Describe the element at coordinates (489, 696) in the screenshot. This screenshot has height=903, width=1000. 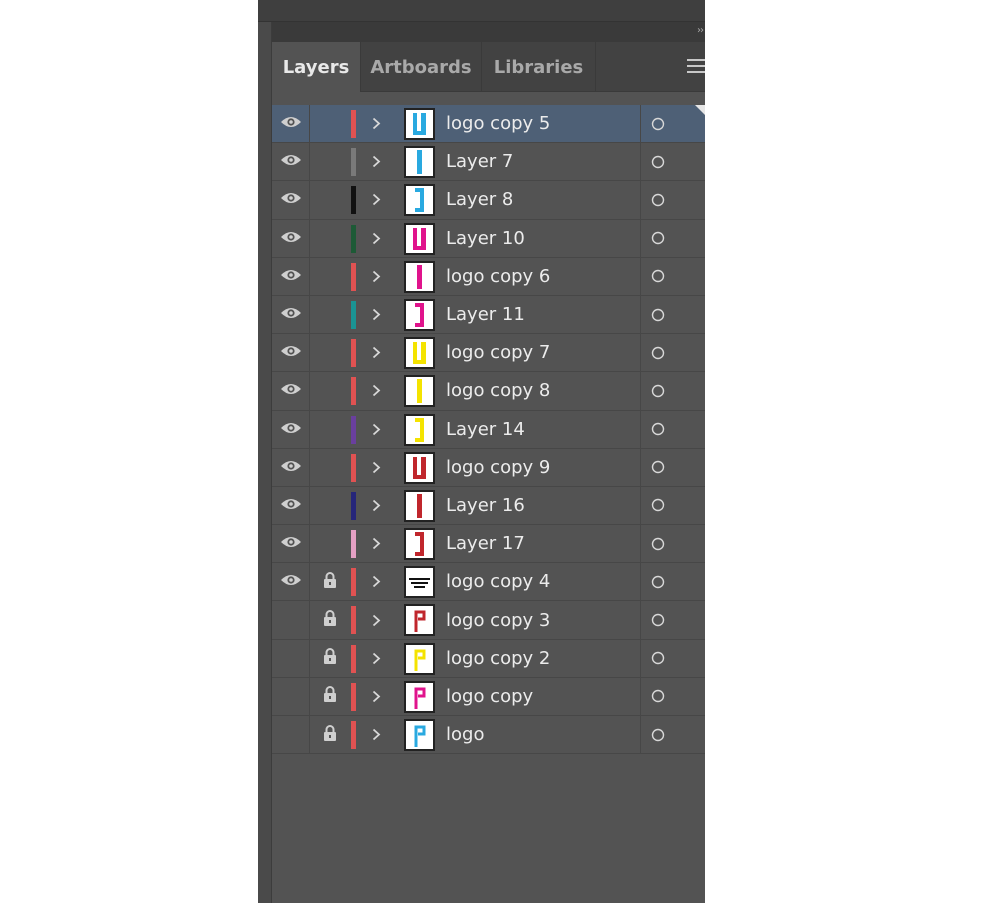
I see `layer-name: logo copy` at that location.